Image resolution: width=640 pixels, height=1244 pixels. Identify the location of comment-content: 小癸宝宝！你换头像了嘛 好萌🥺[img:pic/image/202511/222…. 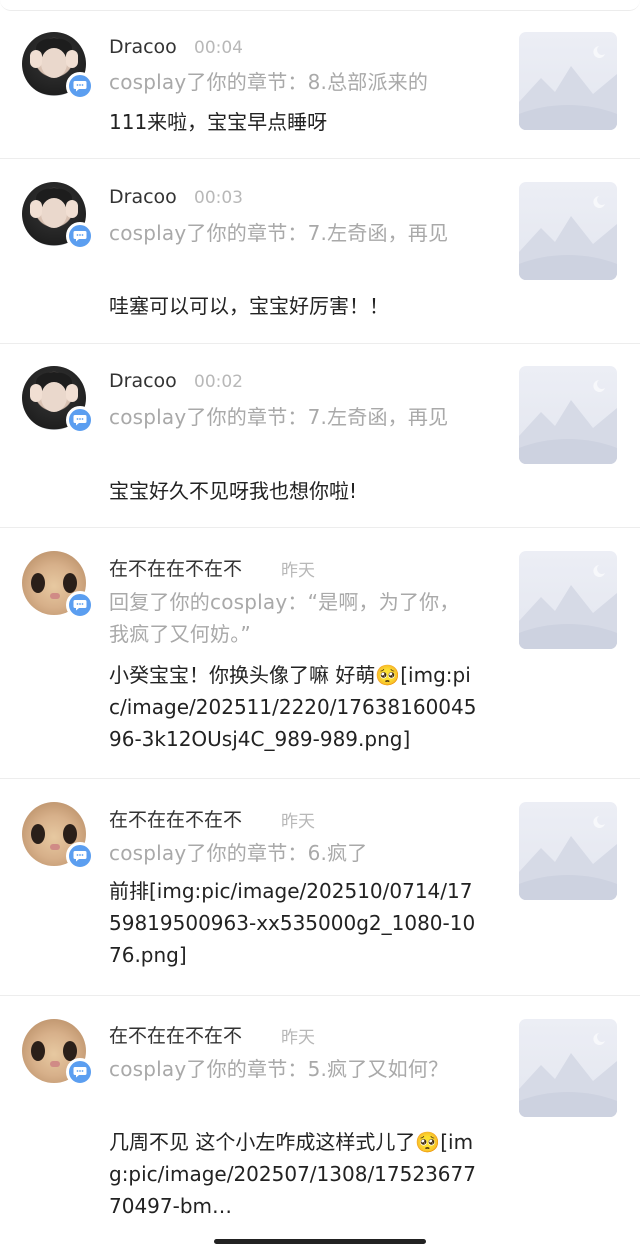
(293, 707).